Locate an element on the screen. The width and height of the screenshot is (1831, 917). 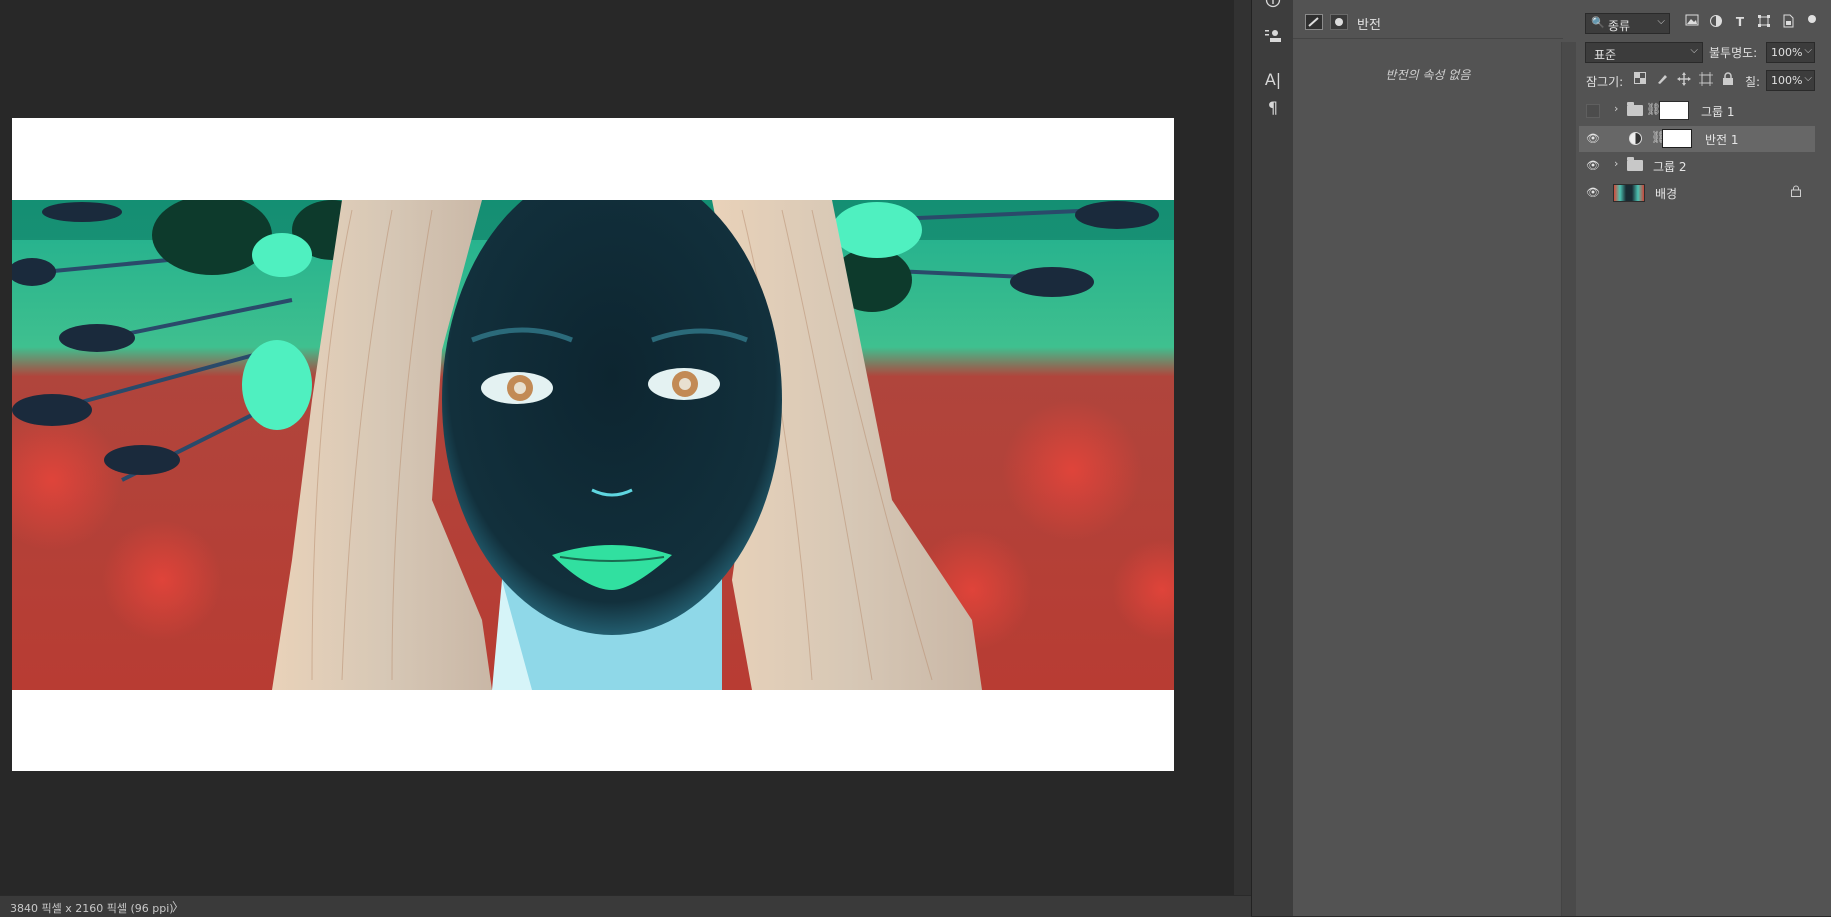
info-icon is located at coordinates (1273, 7).